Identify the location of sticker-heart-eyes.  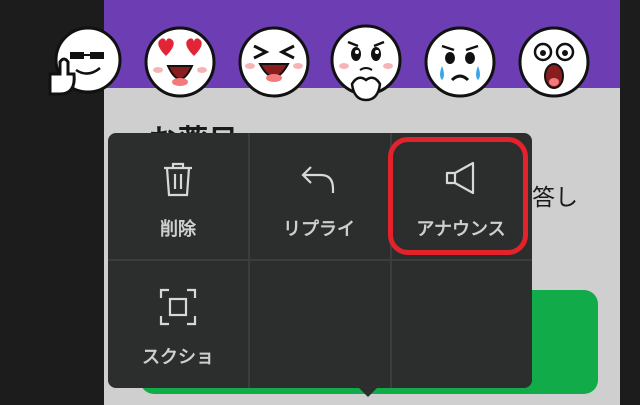
(180, 62).